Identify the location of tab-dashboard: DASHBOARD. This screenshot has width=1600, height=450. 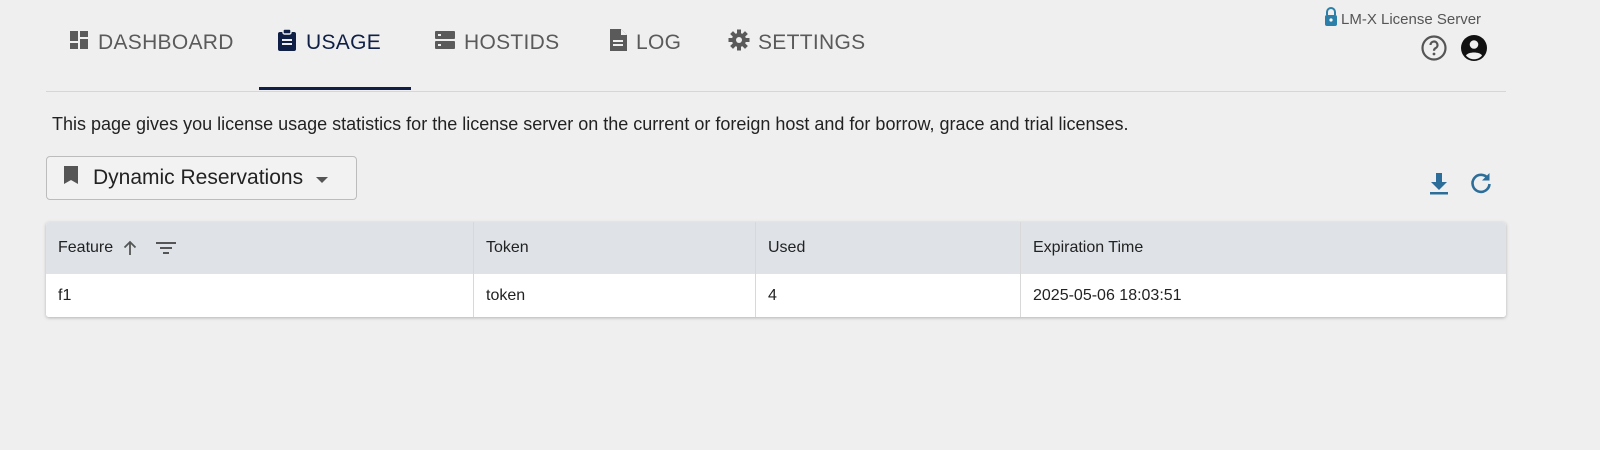
(151, 43).